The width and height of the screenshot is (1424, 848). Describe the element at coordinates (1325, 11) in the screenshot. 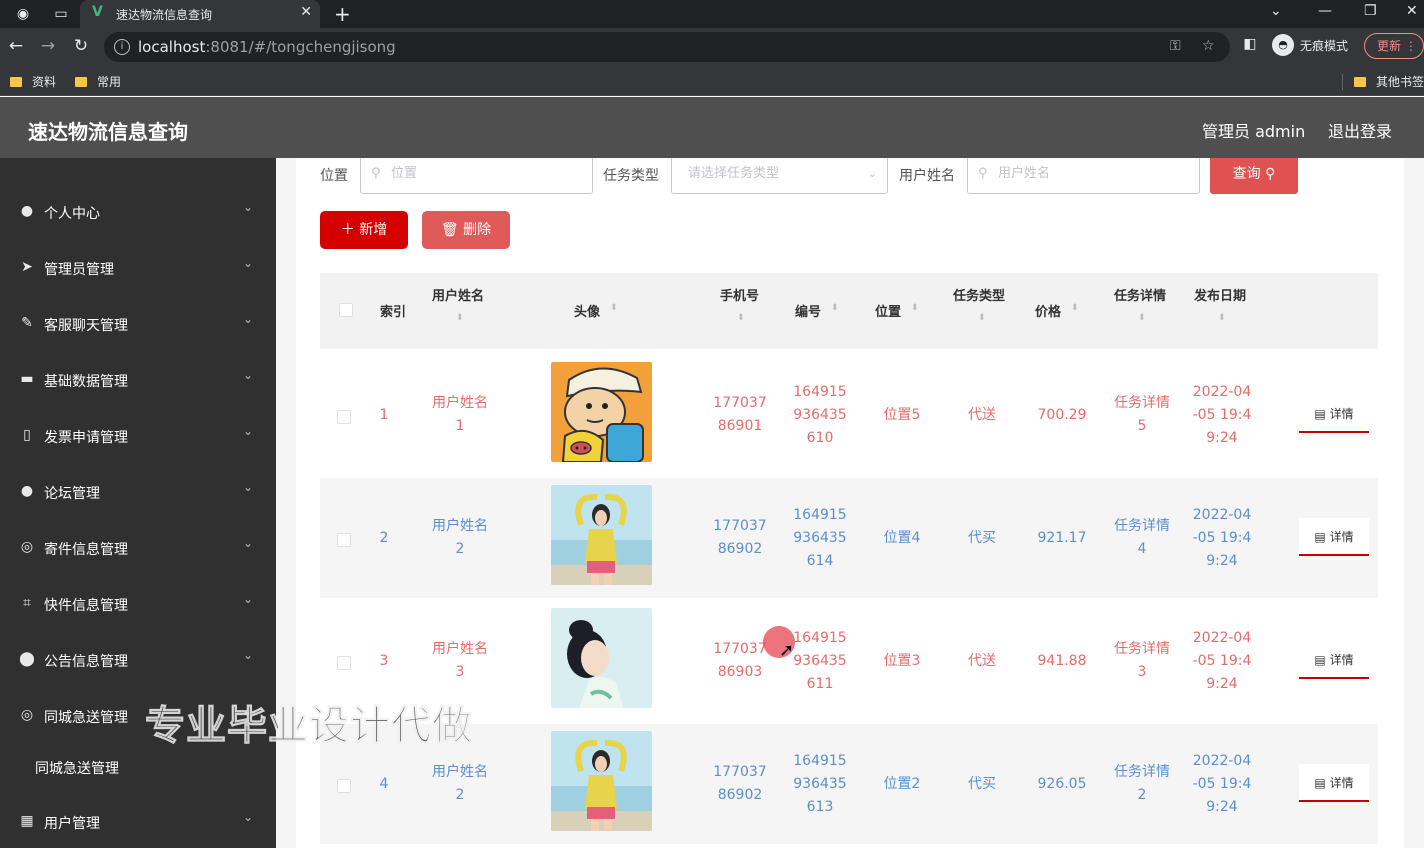

I see `minimize-icon: —` at that location.